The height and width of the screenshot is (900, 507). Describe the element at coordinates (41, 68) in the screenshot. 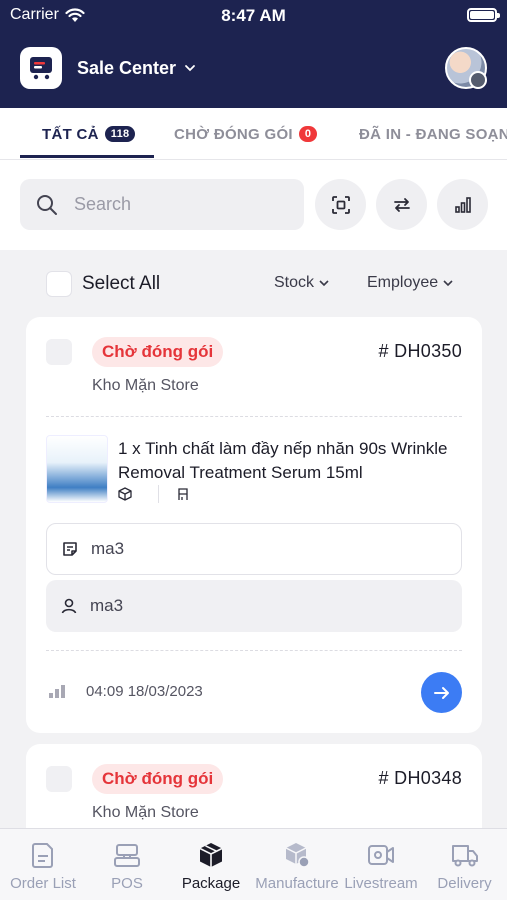

I see `sale-center-logo-icon` at that location.